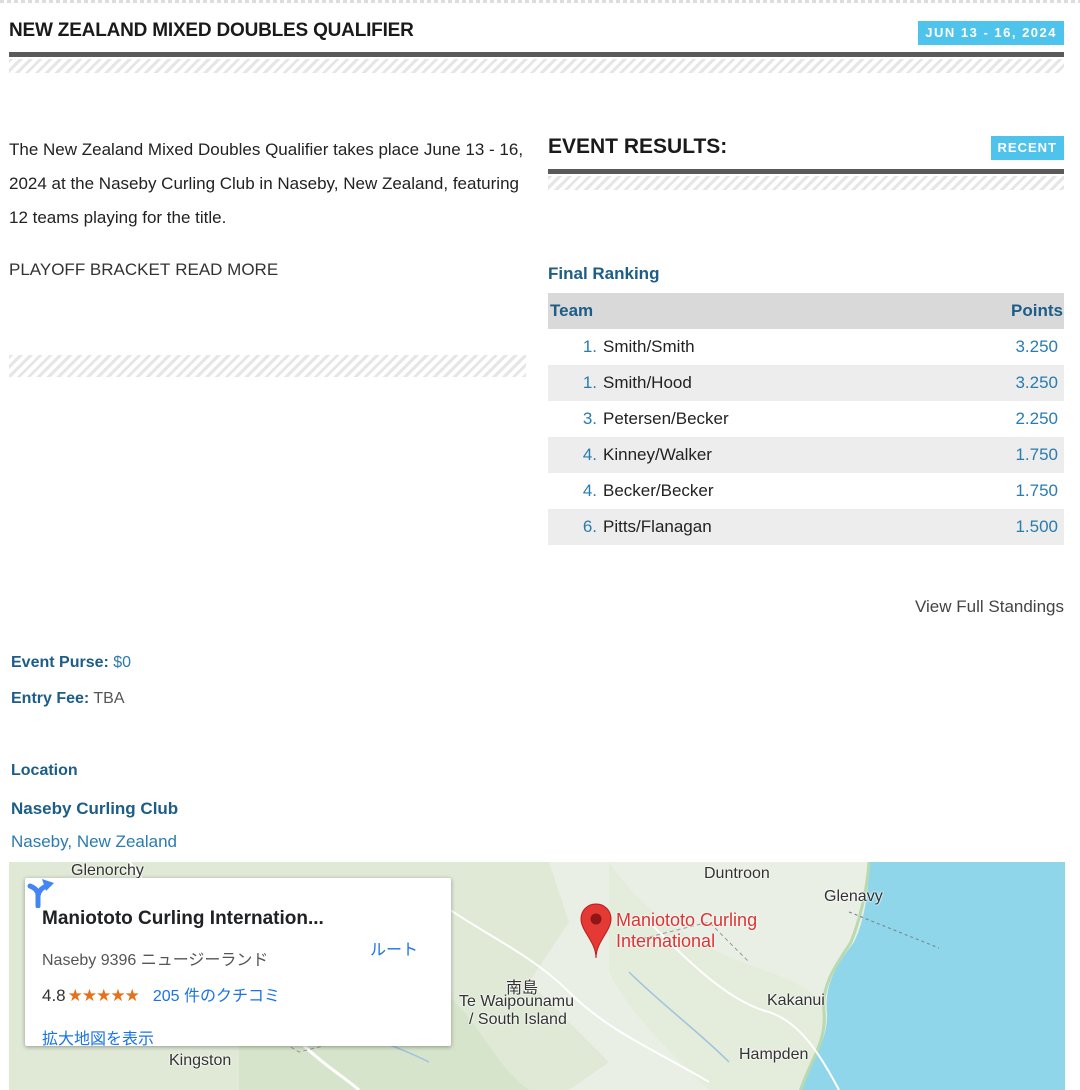  What do you see at coordinates (666, 418) in the screenshot?
I see `team-cell: Petersen/Becker` at bounding box center [666, 418].